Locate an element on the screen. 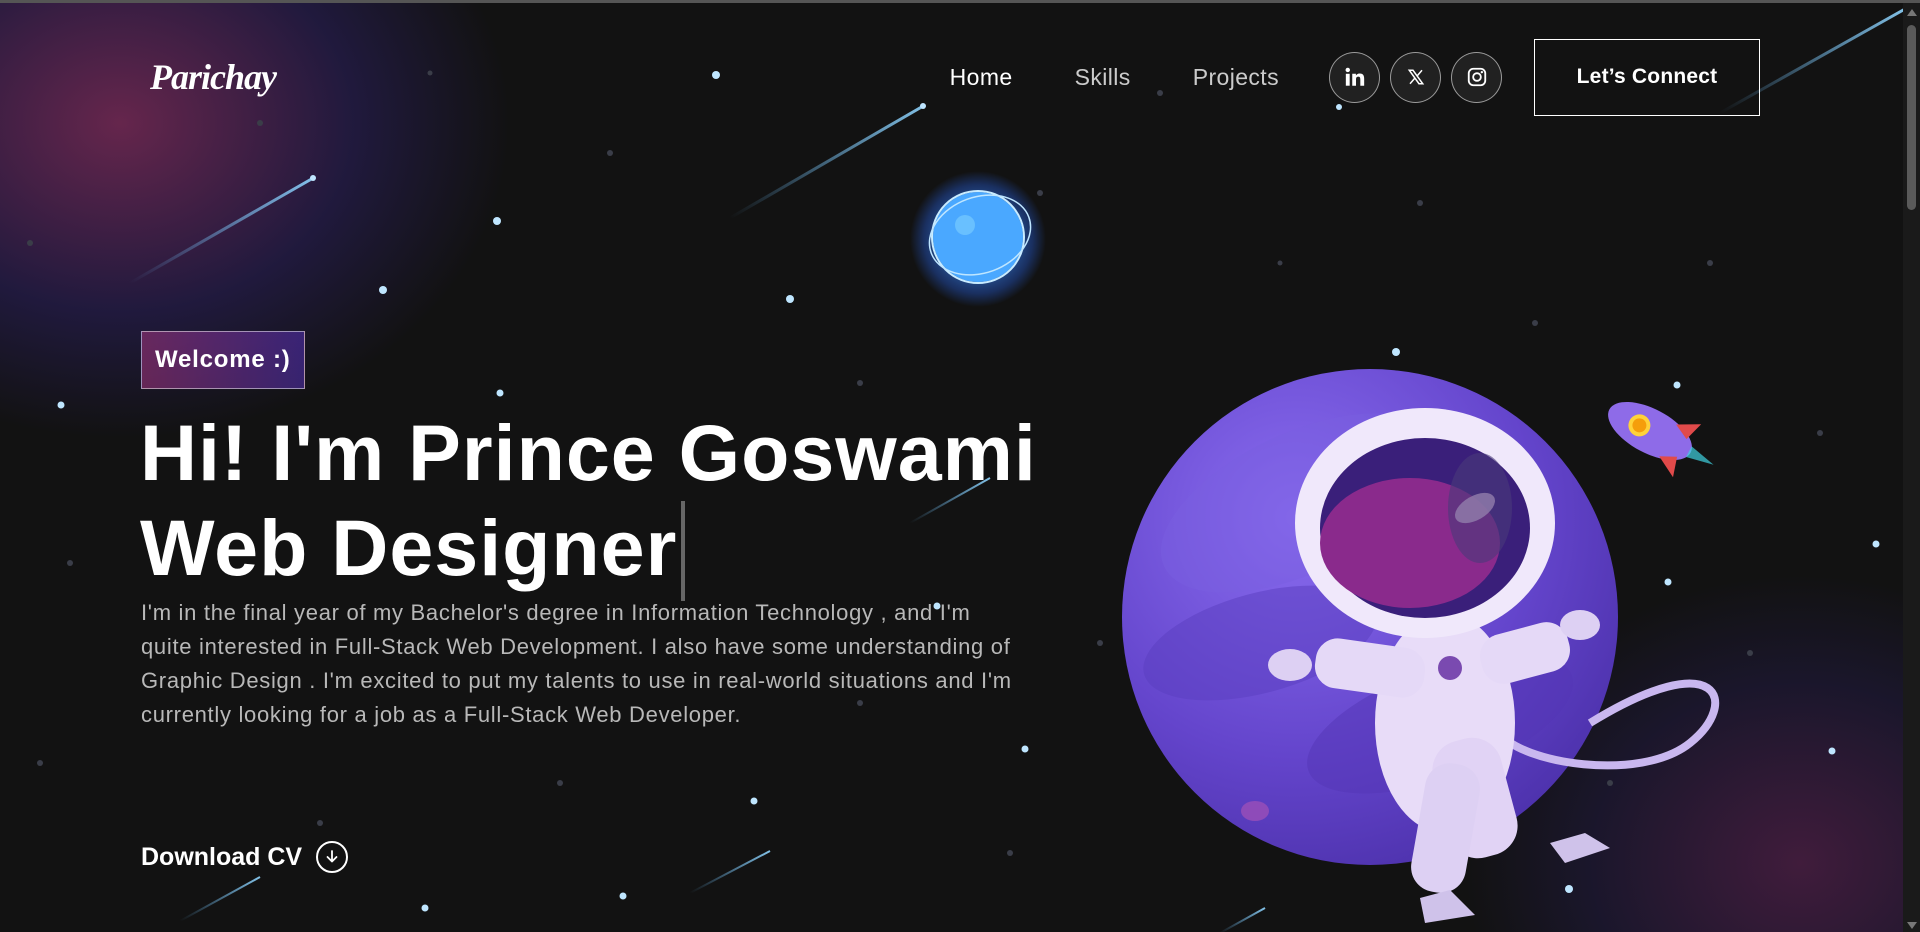 This screenshot has width=1920, height=932. headline-line-role: Web Designer is located at coordinates (409, 547).